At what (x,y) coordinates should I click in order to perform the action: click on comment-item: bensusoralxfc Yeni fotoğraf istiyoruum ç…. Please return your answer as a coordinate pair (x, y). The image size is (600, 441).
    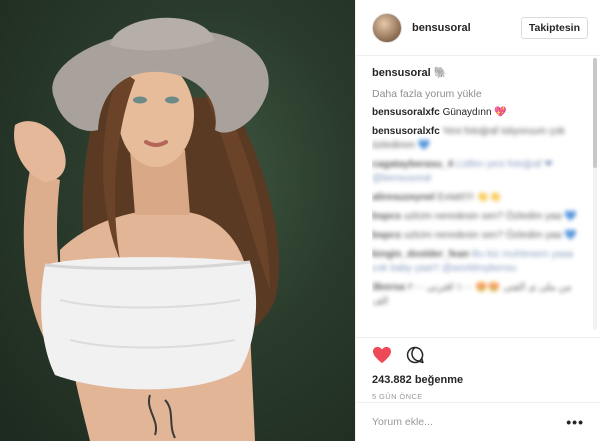
    Looking at the image, I should click on (479, 139).